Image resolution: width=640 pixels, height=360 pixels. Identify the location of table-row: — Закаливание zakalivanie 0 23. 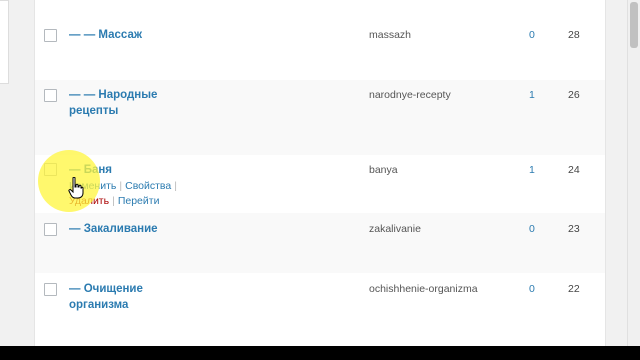
(320, 243).